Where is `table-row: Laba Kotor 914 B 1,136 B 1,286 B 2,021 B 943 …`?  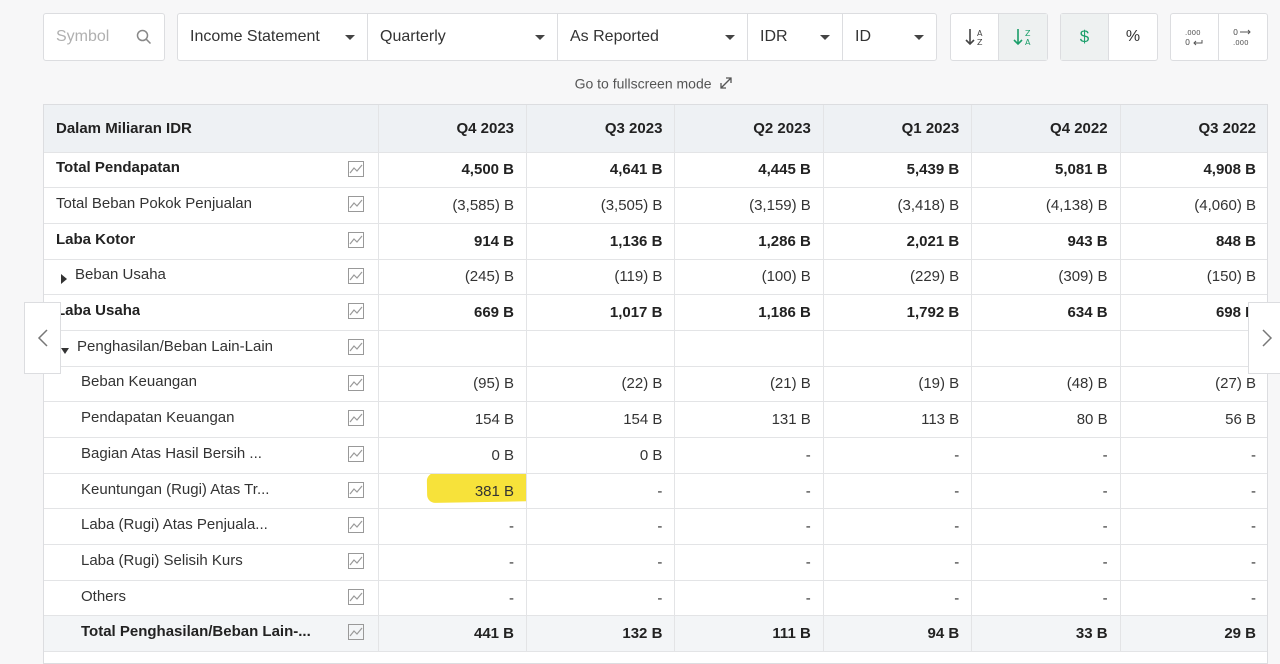
table-row: Laba Kotor 914 B 1,136 B 1,286 B 2,021 B 943 … is located at coordinates (655, 241).